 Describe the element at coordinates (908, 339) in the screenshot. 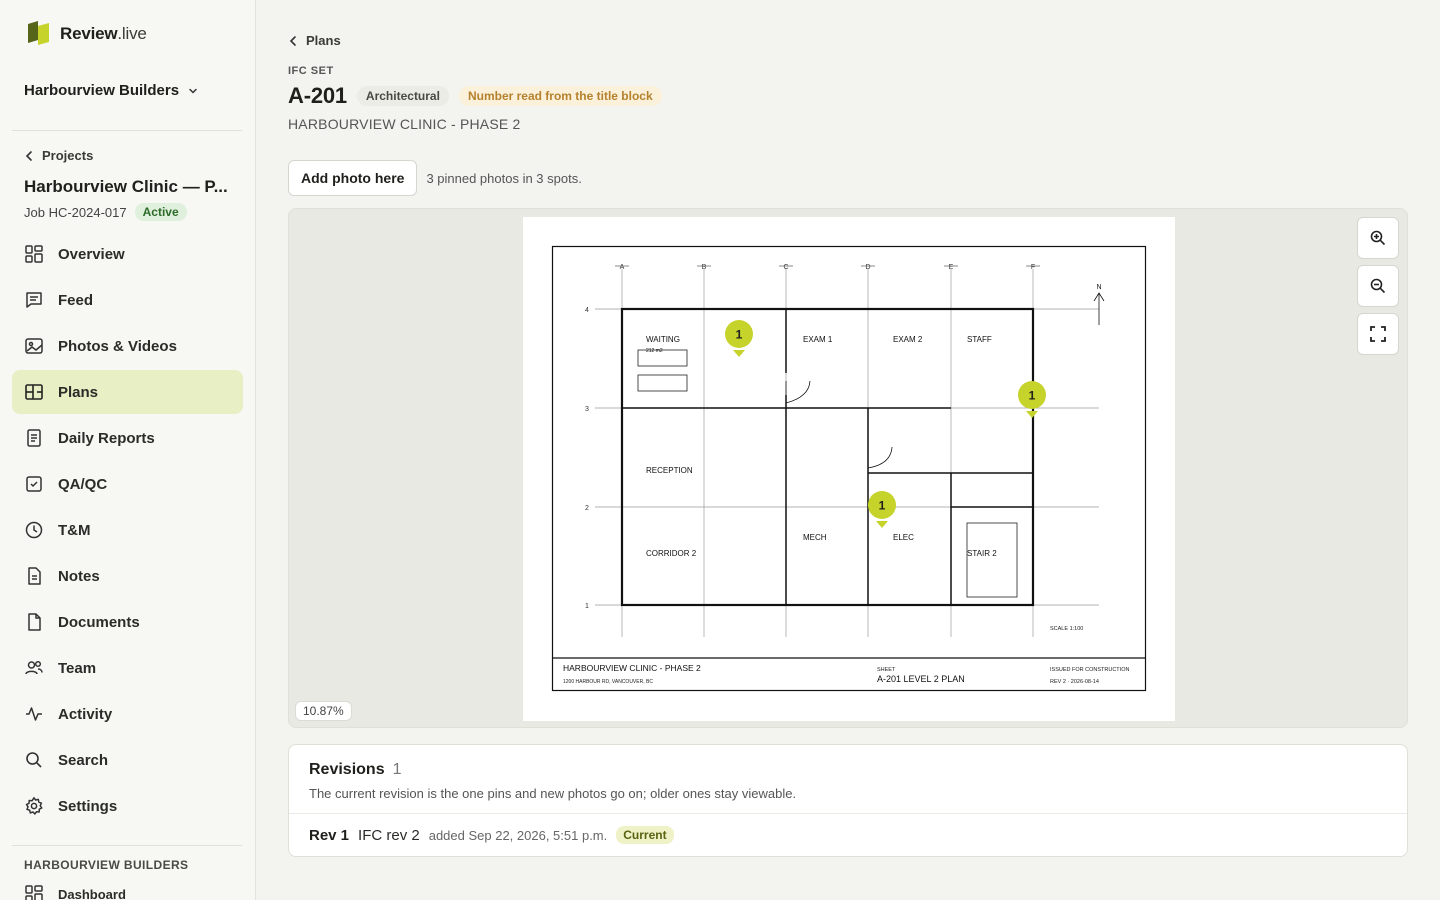

I see `room-label-exam2: EXAM 2` at that location.